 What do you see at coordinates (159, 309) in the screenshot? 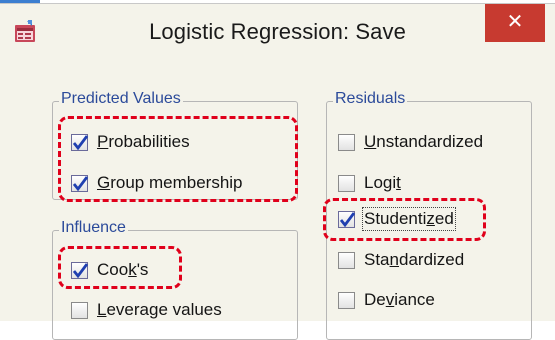
I see `leverage-values-label: Leverage values` at bounding box center [159, 309].